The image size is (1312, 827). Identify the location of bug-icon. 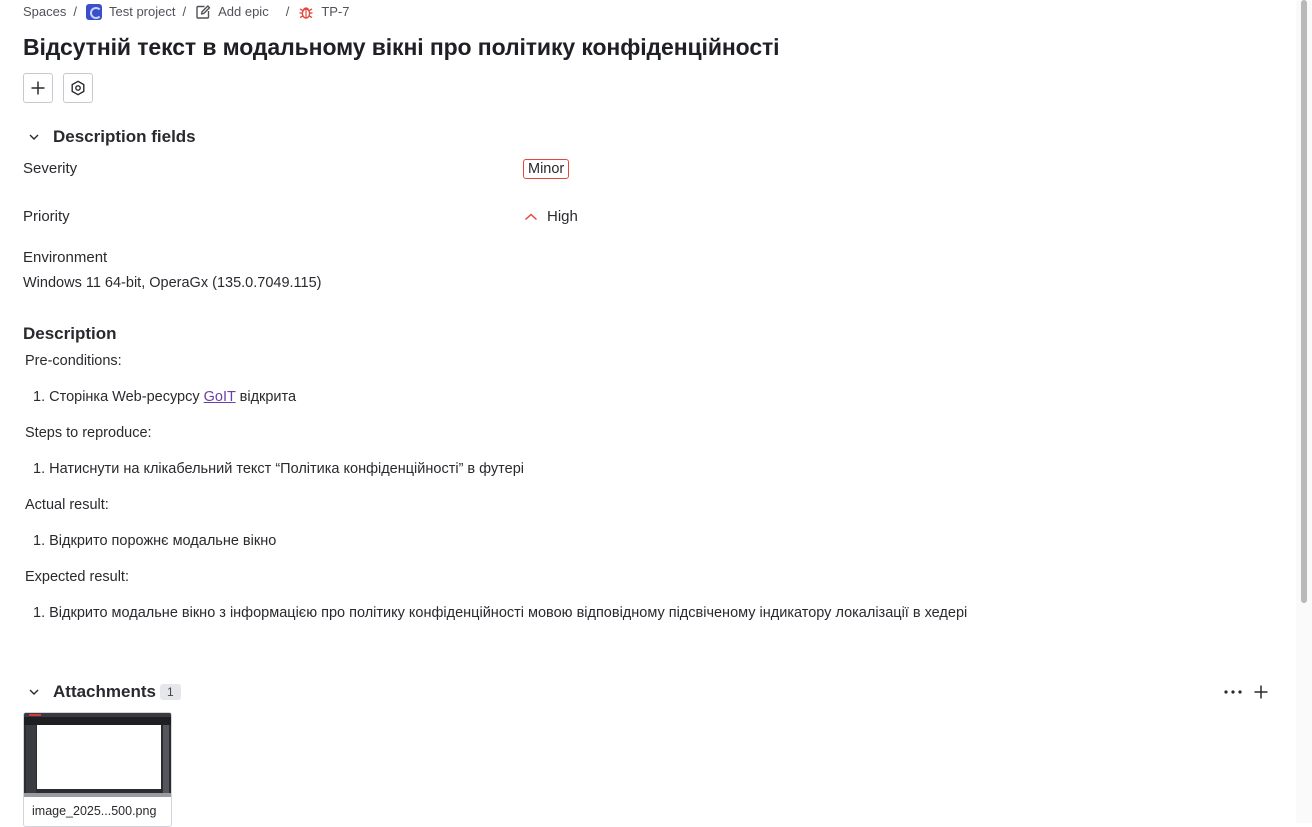
(306, 12).